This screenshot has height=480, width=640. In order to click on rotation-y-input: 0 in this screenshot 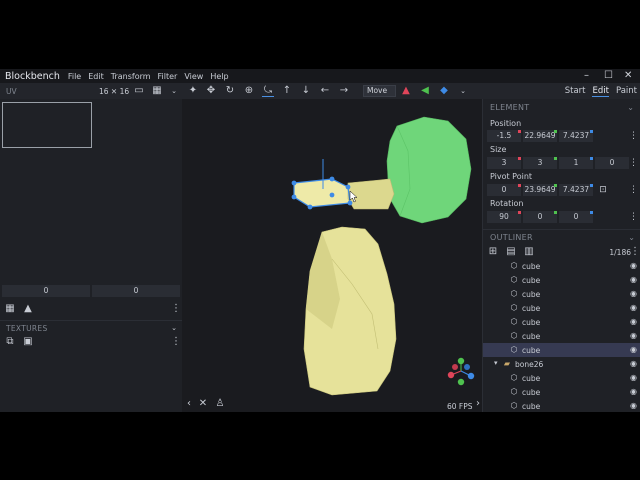, I will do `click(540, 217)`.